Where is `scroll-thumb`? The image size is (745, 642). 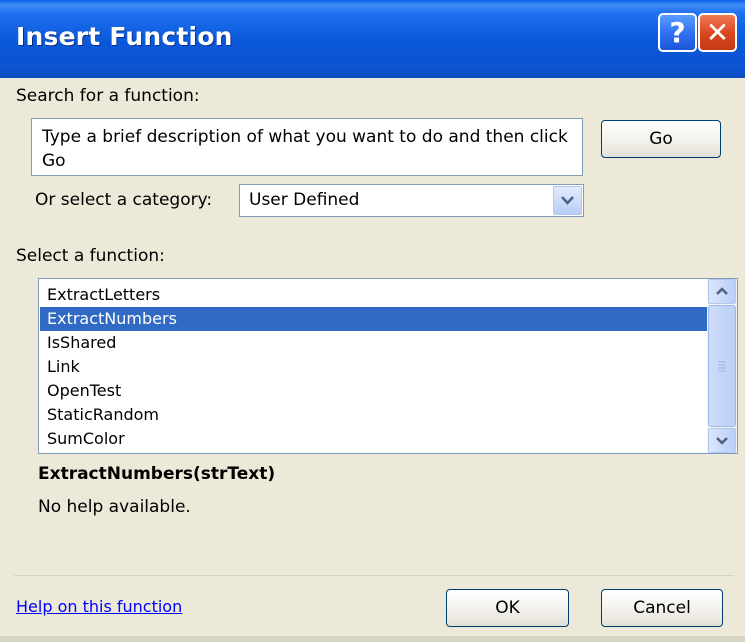 scroll-thumb is located at coordinates (722, 366).